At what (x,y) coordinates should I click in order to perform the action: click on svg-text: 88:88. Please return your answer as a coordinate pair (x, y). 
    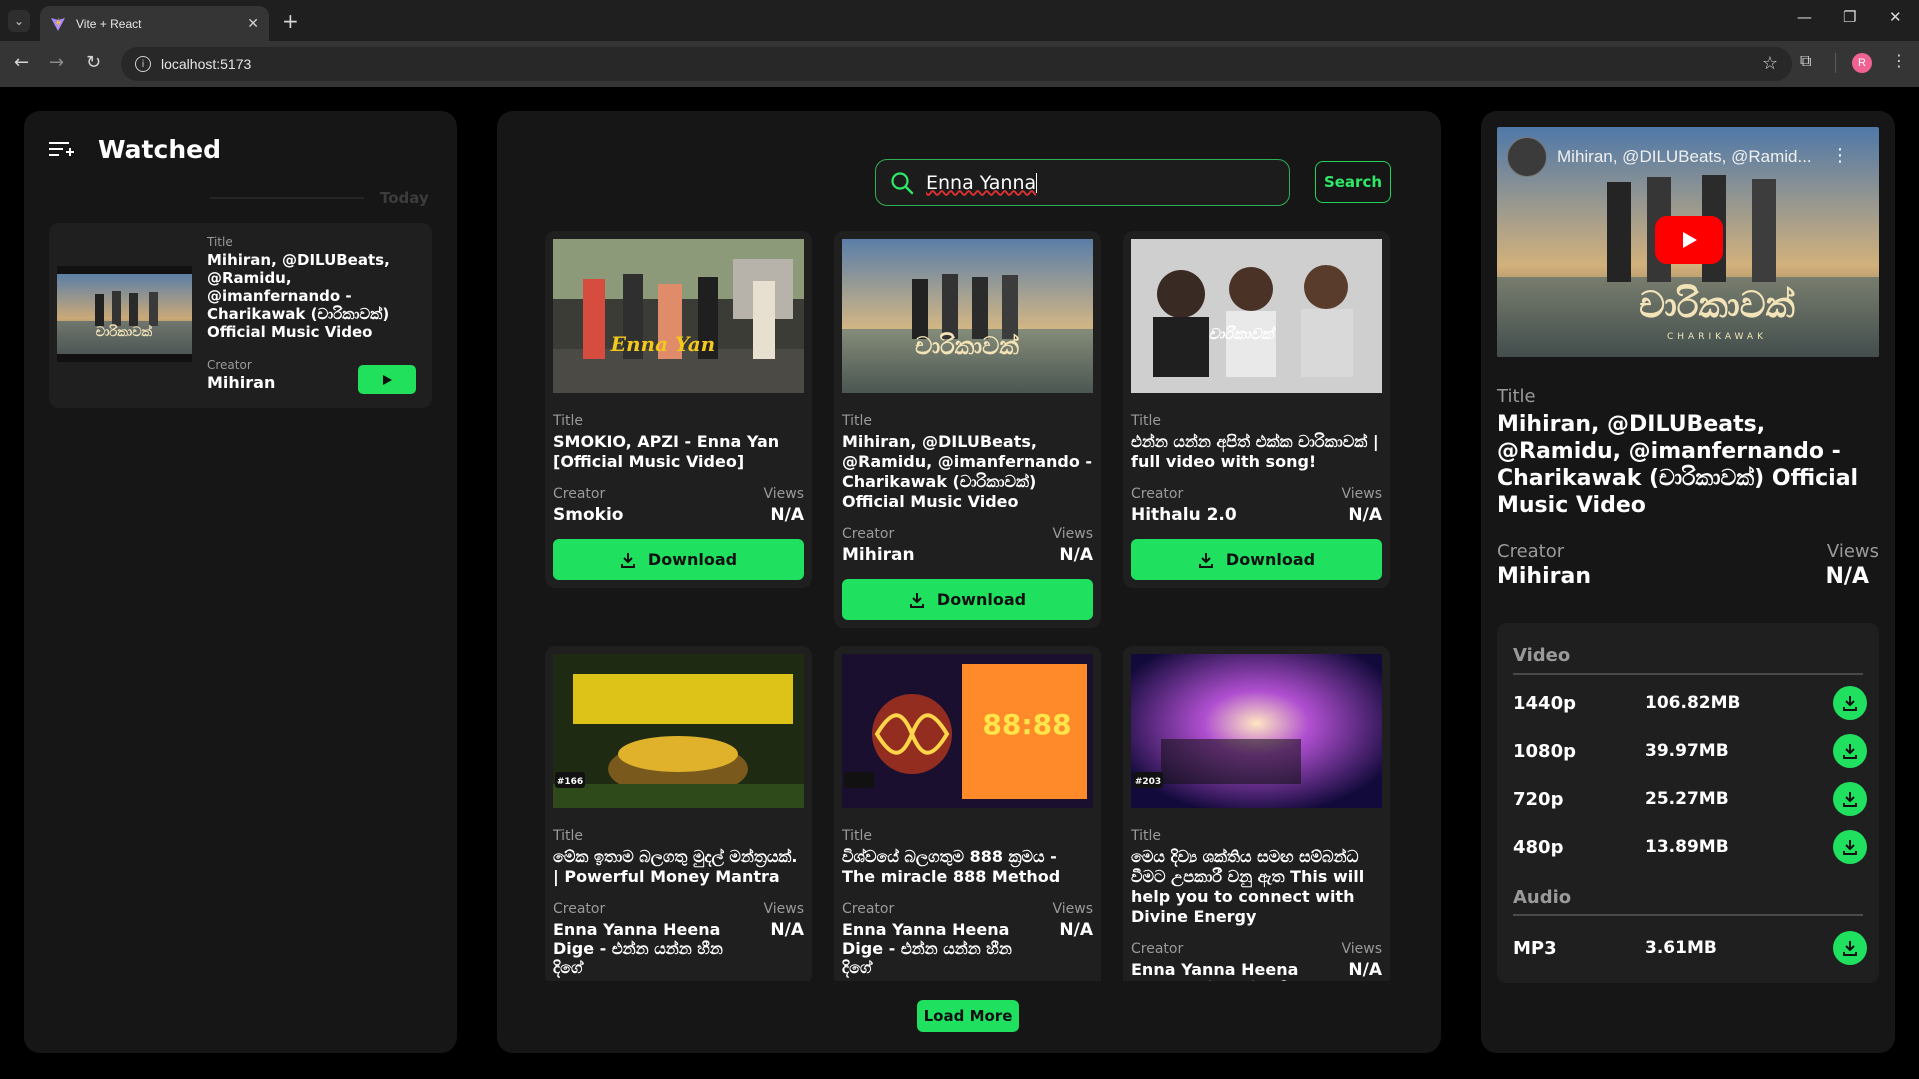
    Looking at the image, I should click on (1026, 724).